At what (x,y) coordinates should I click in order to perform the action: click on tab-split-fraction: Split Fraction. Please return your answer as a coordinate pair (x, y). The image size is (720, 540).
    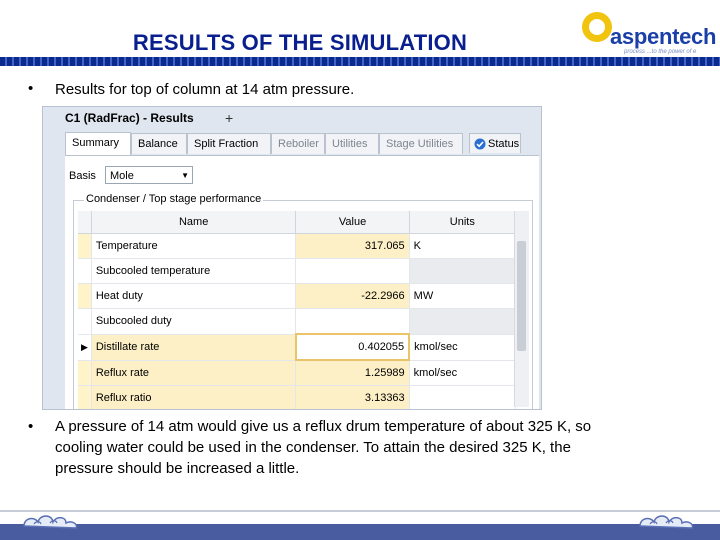
    Looking at the image, I should click on (229, 143).